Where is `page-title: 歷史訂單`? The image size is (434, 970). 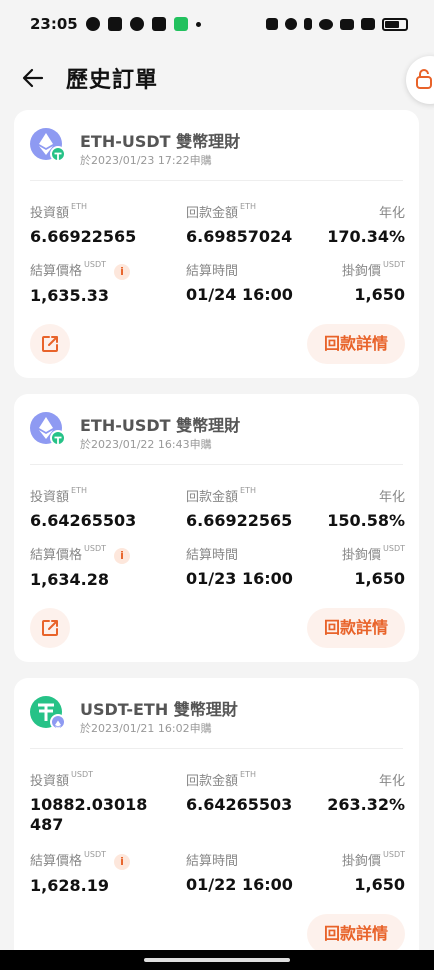 page-title: 歷史訂單 is located at coordinates (112, 80).